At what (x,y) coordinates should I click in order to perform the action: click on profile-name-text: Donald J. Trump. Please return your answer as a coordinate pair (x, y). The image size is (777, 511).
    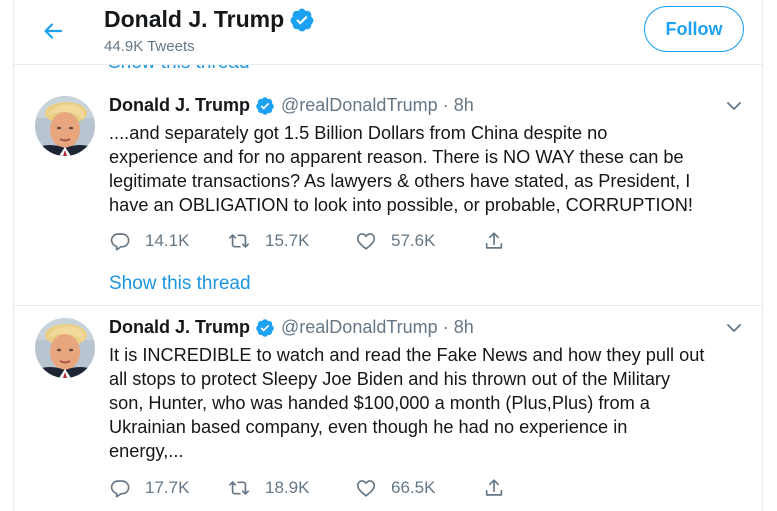
    Looking at the image, I should click on (194, 19).